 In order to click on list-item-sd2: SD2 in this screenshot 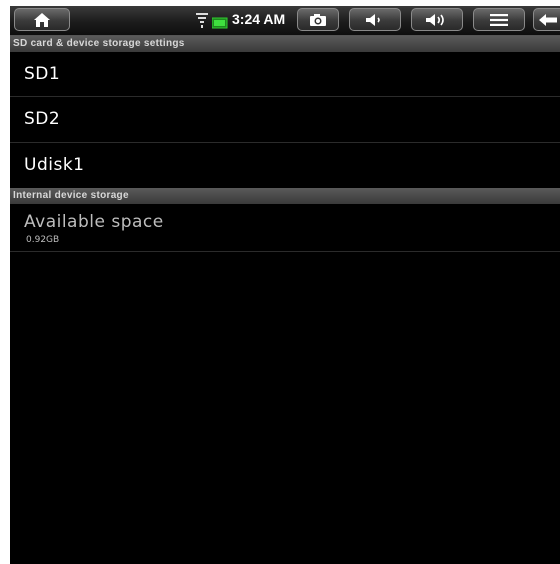, I will do `click(285, 120)`.